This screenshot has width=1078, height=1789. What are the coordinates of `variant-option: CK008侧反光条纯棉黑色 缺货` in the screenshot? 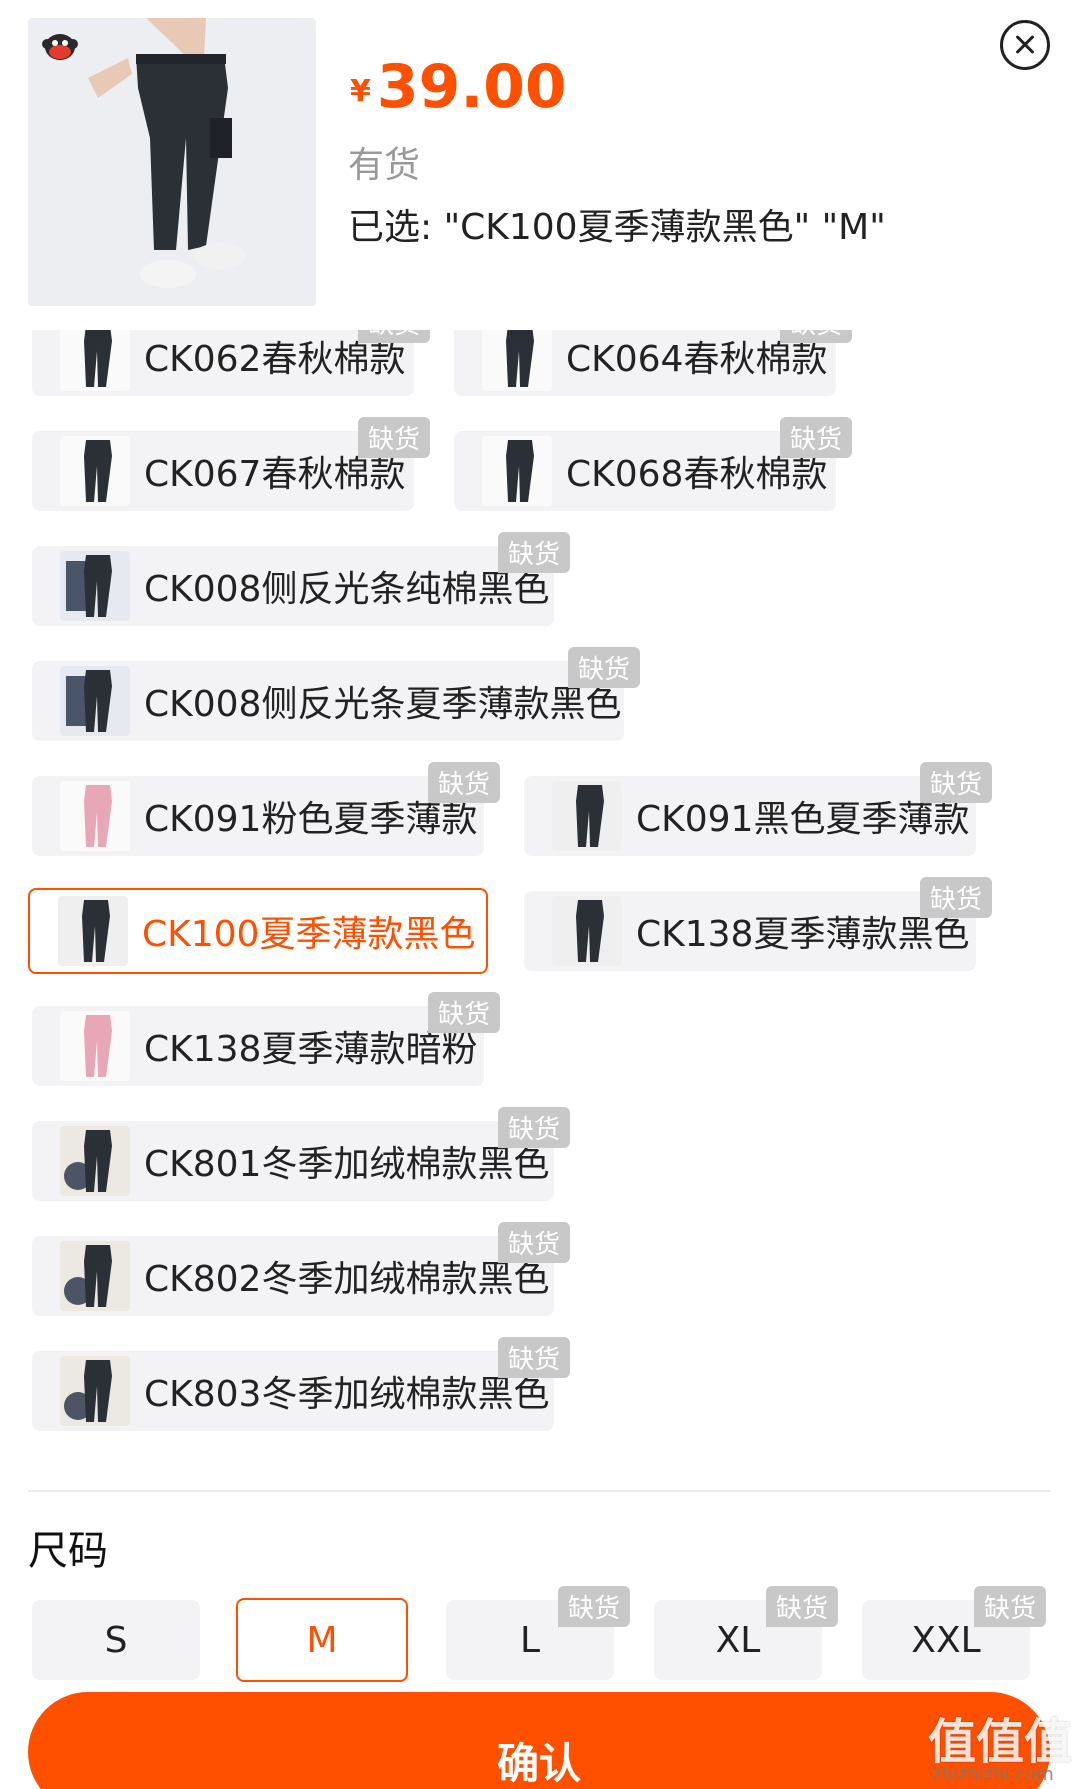 It's located at (301, 579).